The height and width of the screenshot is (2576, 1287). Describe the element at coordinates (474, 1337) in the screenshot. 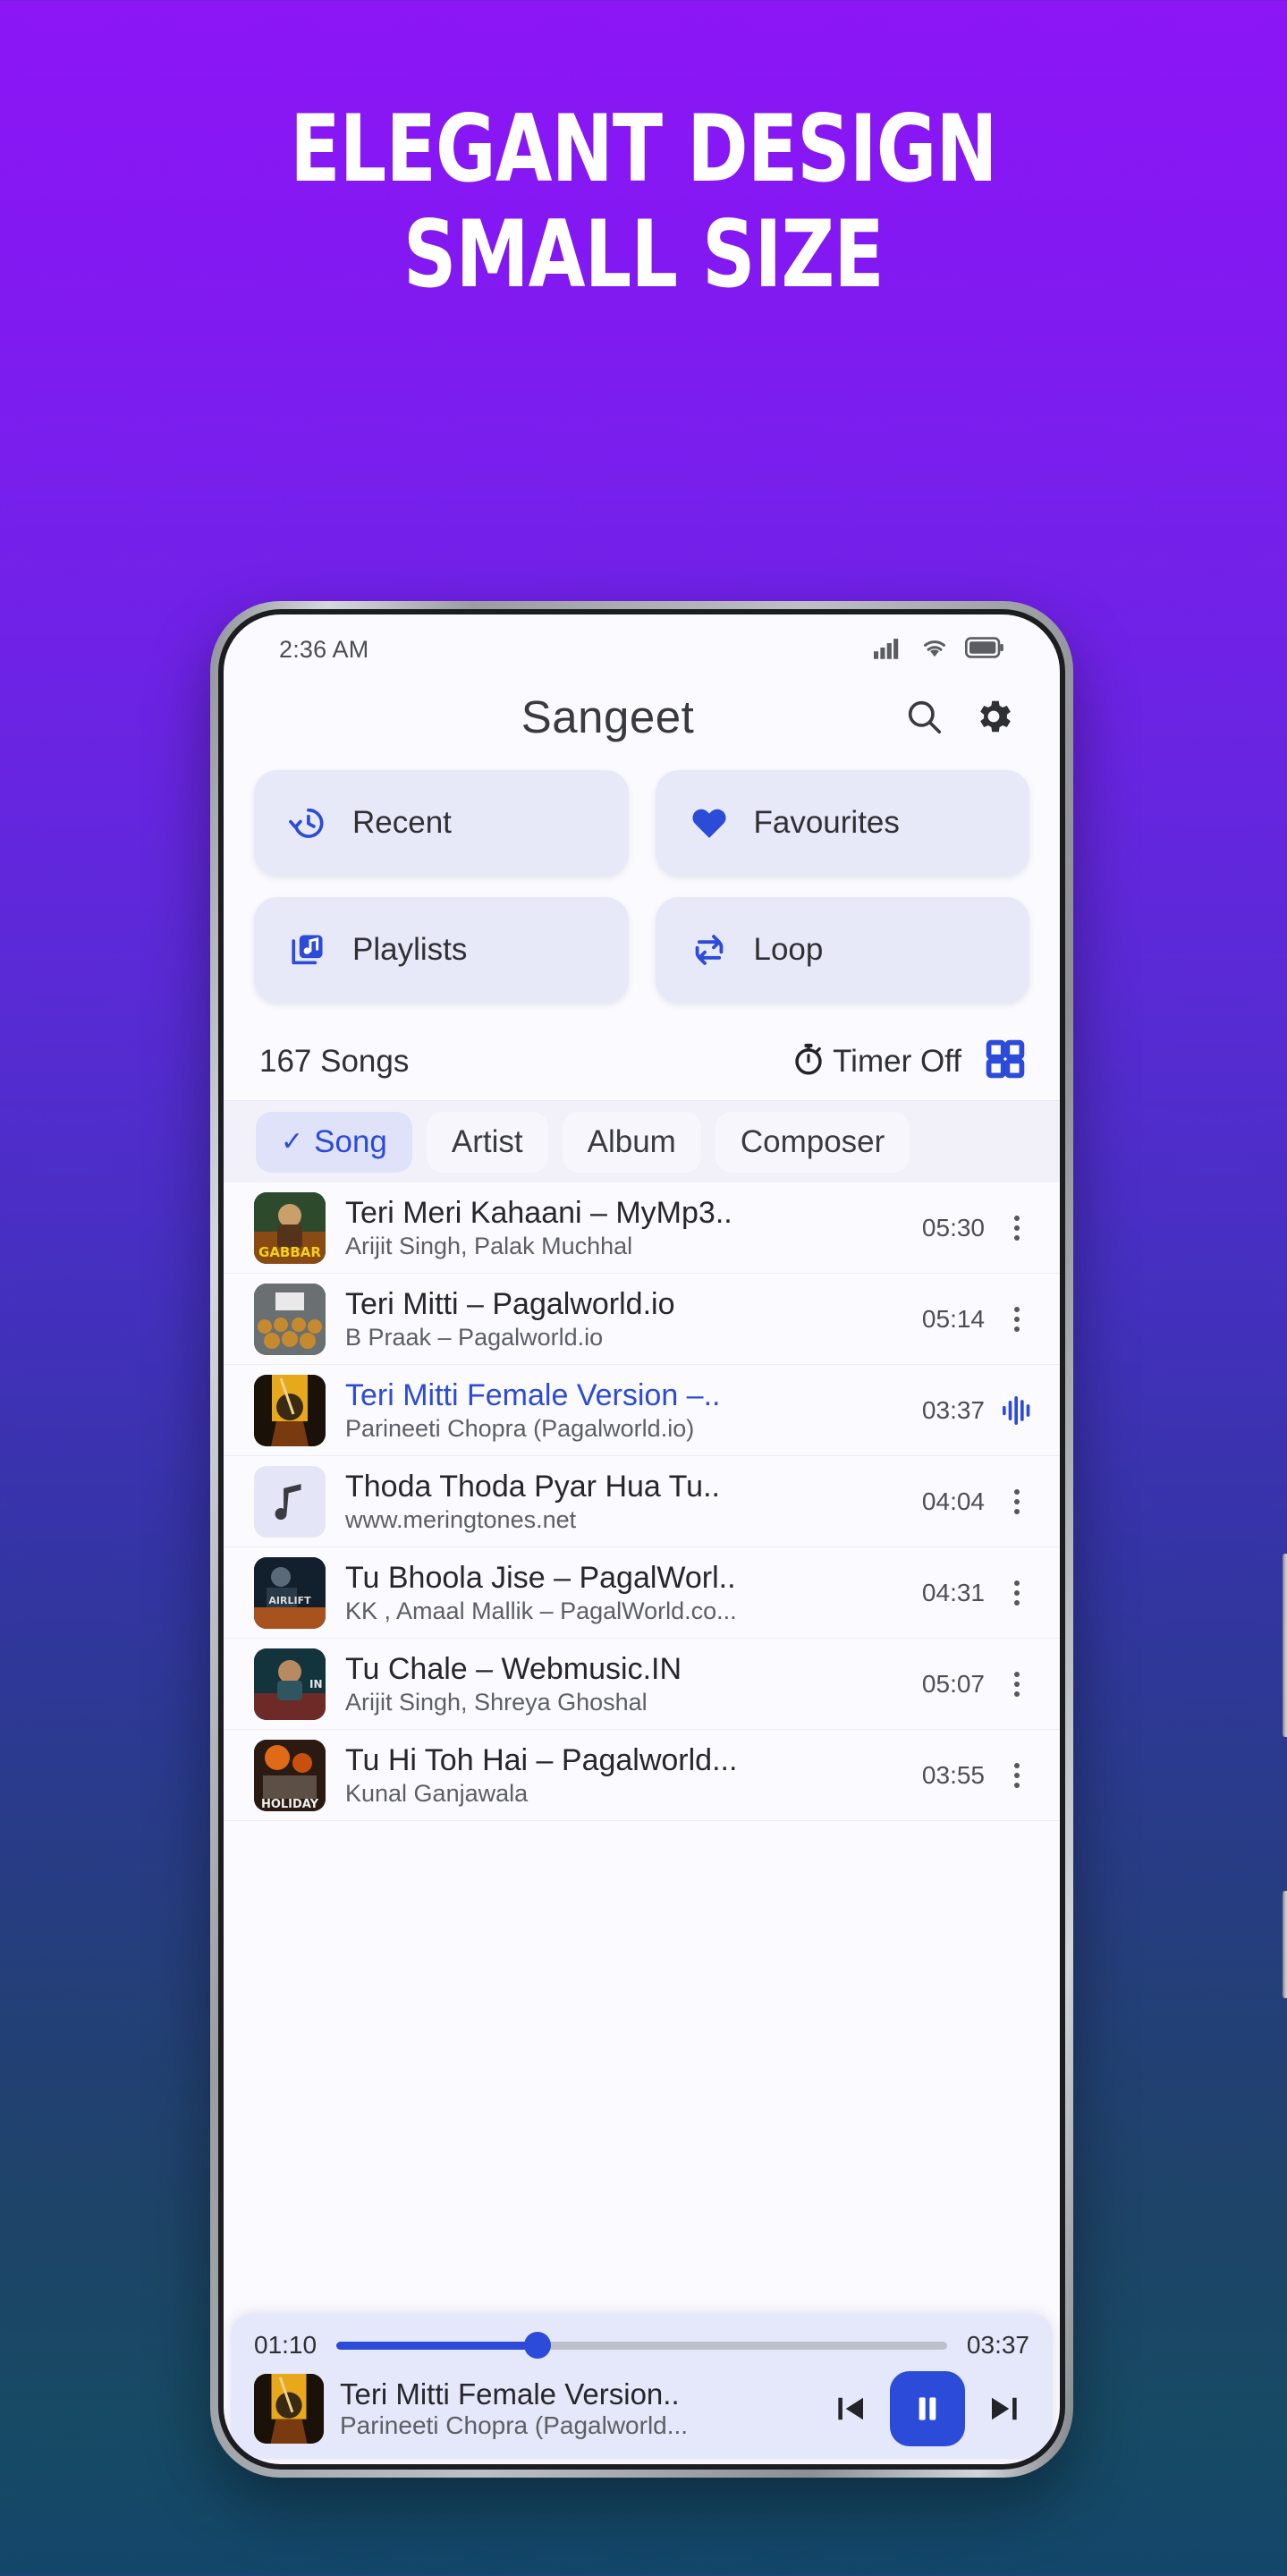

I see `song-artist: B Praak – Pagalworld.io` at that location.